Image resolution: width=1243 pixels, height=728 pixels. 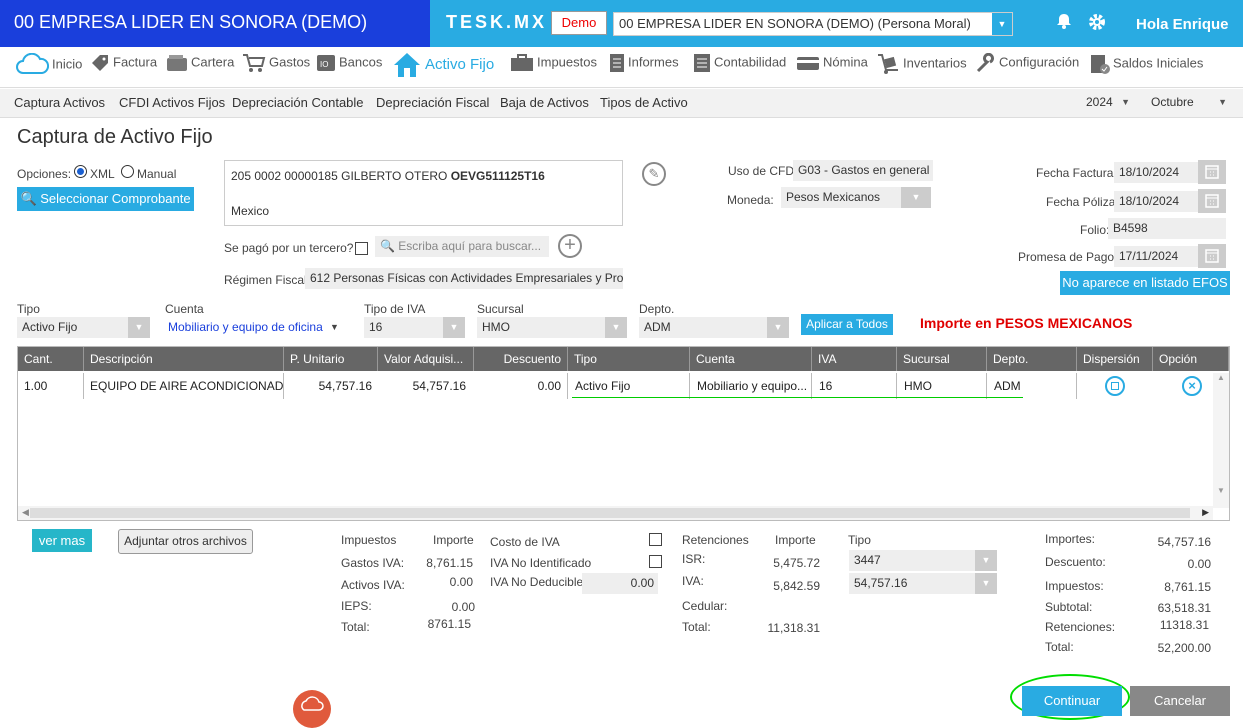 What do you see at coordinates (1167, 228) in the screenshot?
I see `folio-field: B4598` at bounding box center [1167, 228].